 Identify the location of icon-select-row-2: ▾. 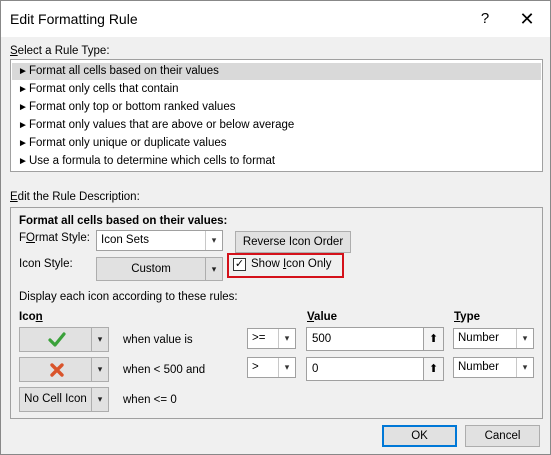
(64, 369).